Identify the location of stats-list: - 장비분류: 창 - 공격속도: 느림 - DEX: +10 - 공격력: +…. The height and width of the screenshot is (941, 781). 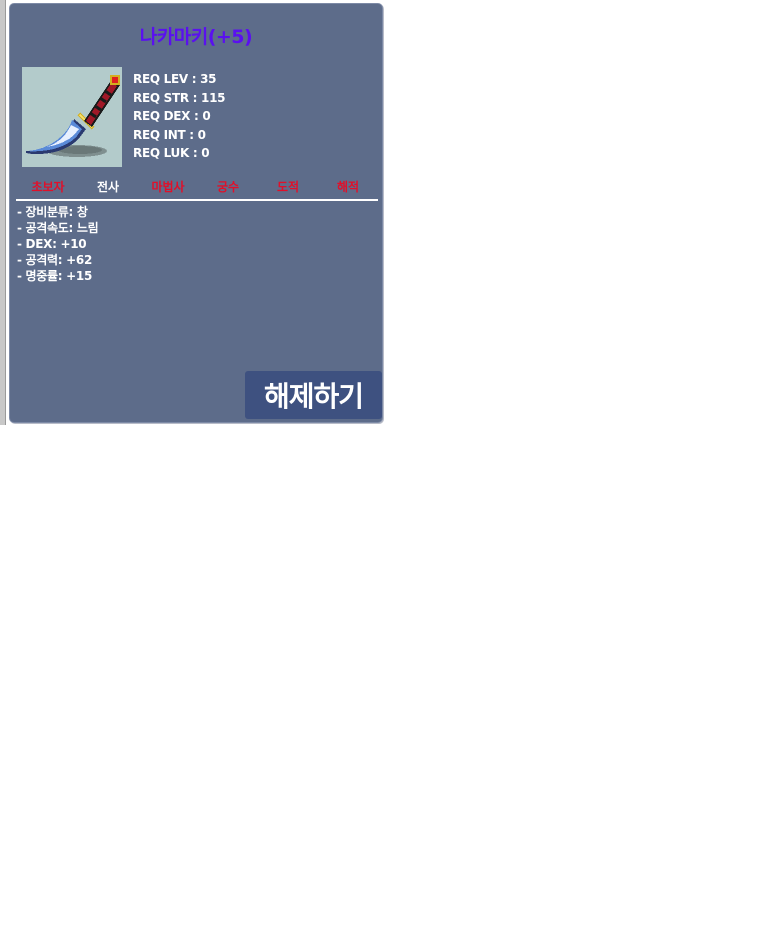
(58, 244).